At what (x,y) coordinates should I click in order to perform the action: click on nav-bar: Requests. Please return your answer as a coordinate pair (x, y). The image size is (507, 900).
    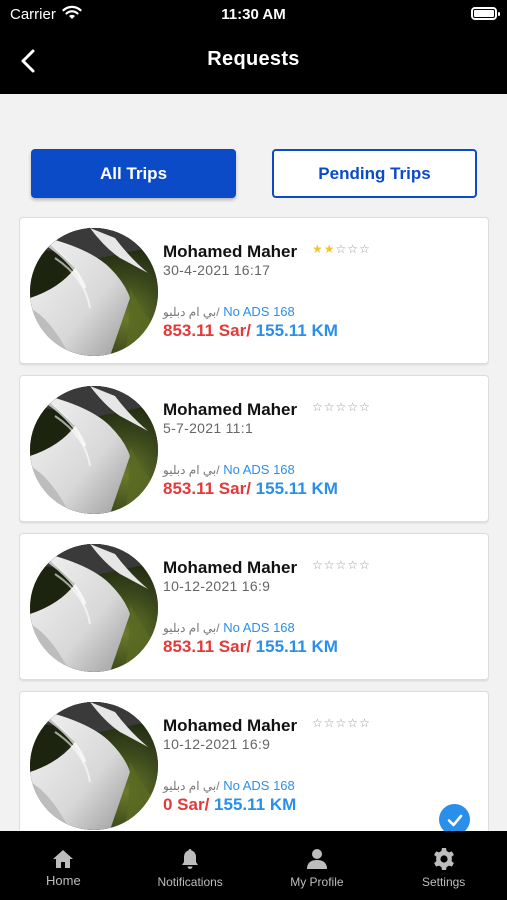
    Looking at the image, I should click on (253, 60).